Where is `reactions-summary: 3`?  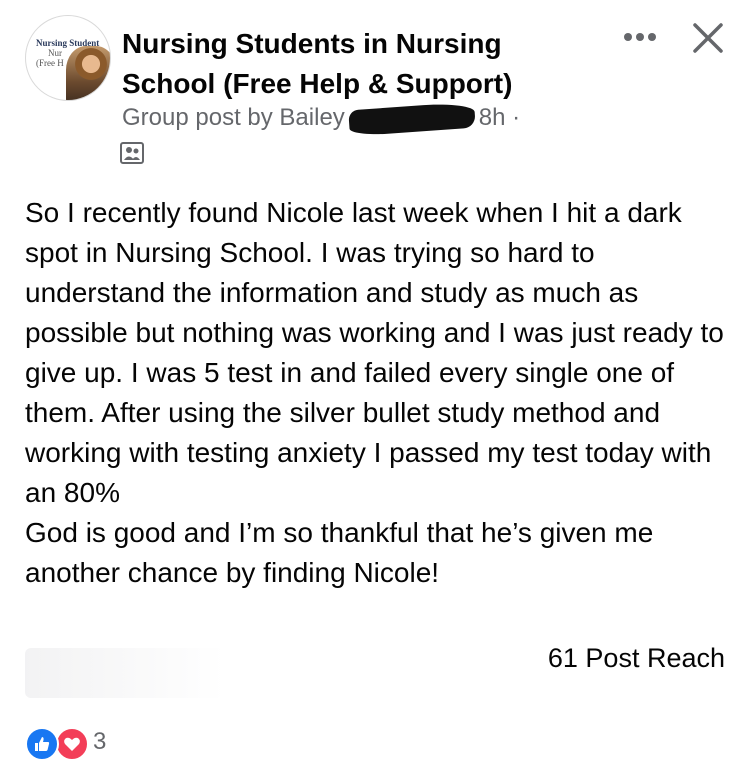 reactions-summary: 3 is located at coordinates (66, 743).